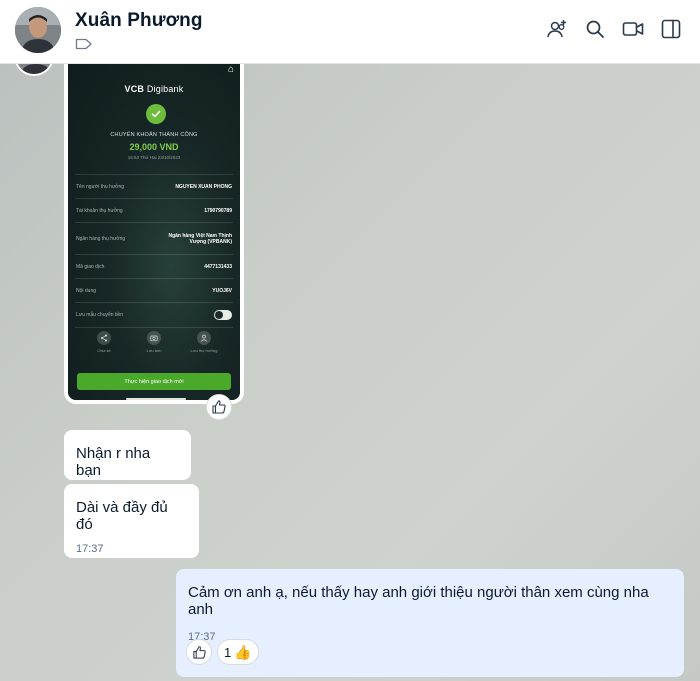  What do you see at coordinates (154, 135) in the screenshot?
I see `transfer-status: CHUYỂN KHOẢN THÀNH CÔNG` at bounding box center [154, 135].